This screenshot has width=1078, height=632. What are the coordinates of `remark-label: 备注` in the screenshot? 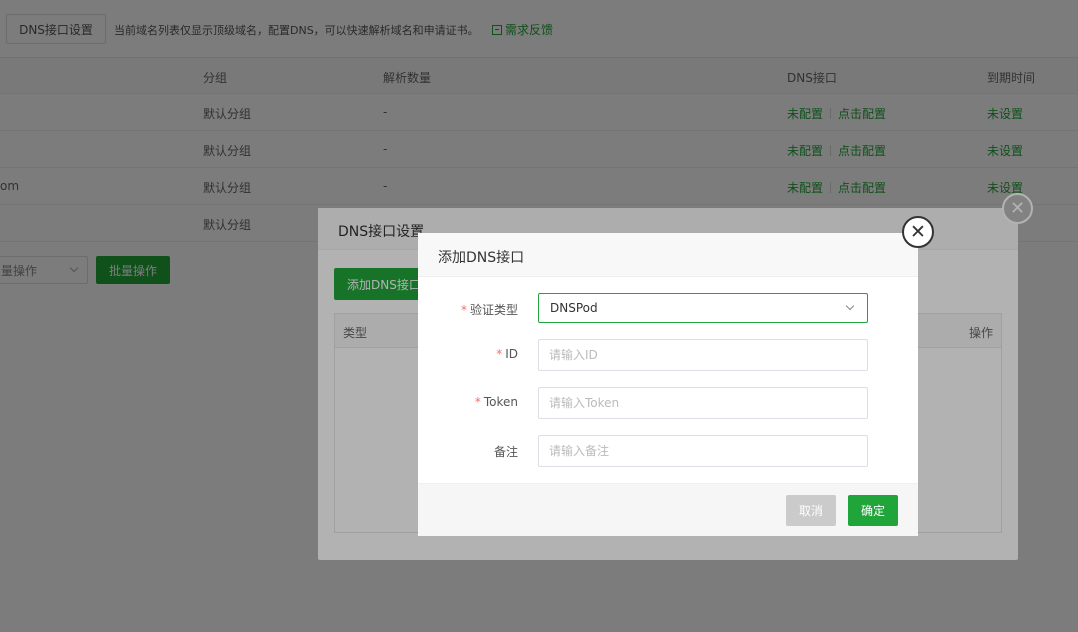 It's located at (505, 452).